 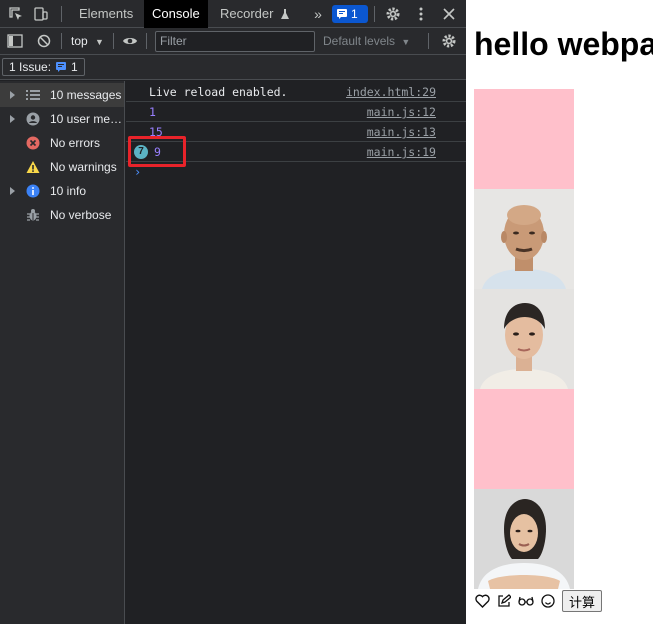 I want to click on tab-console: Console, so click(x=176, y=14).